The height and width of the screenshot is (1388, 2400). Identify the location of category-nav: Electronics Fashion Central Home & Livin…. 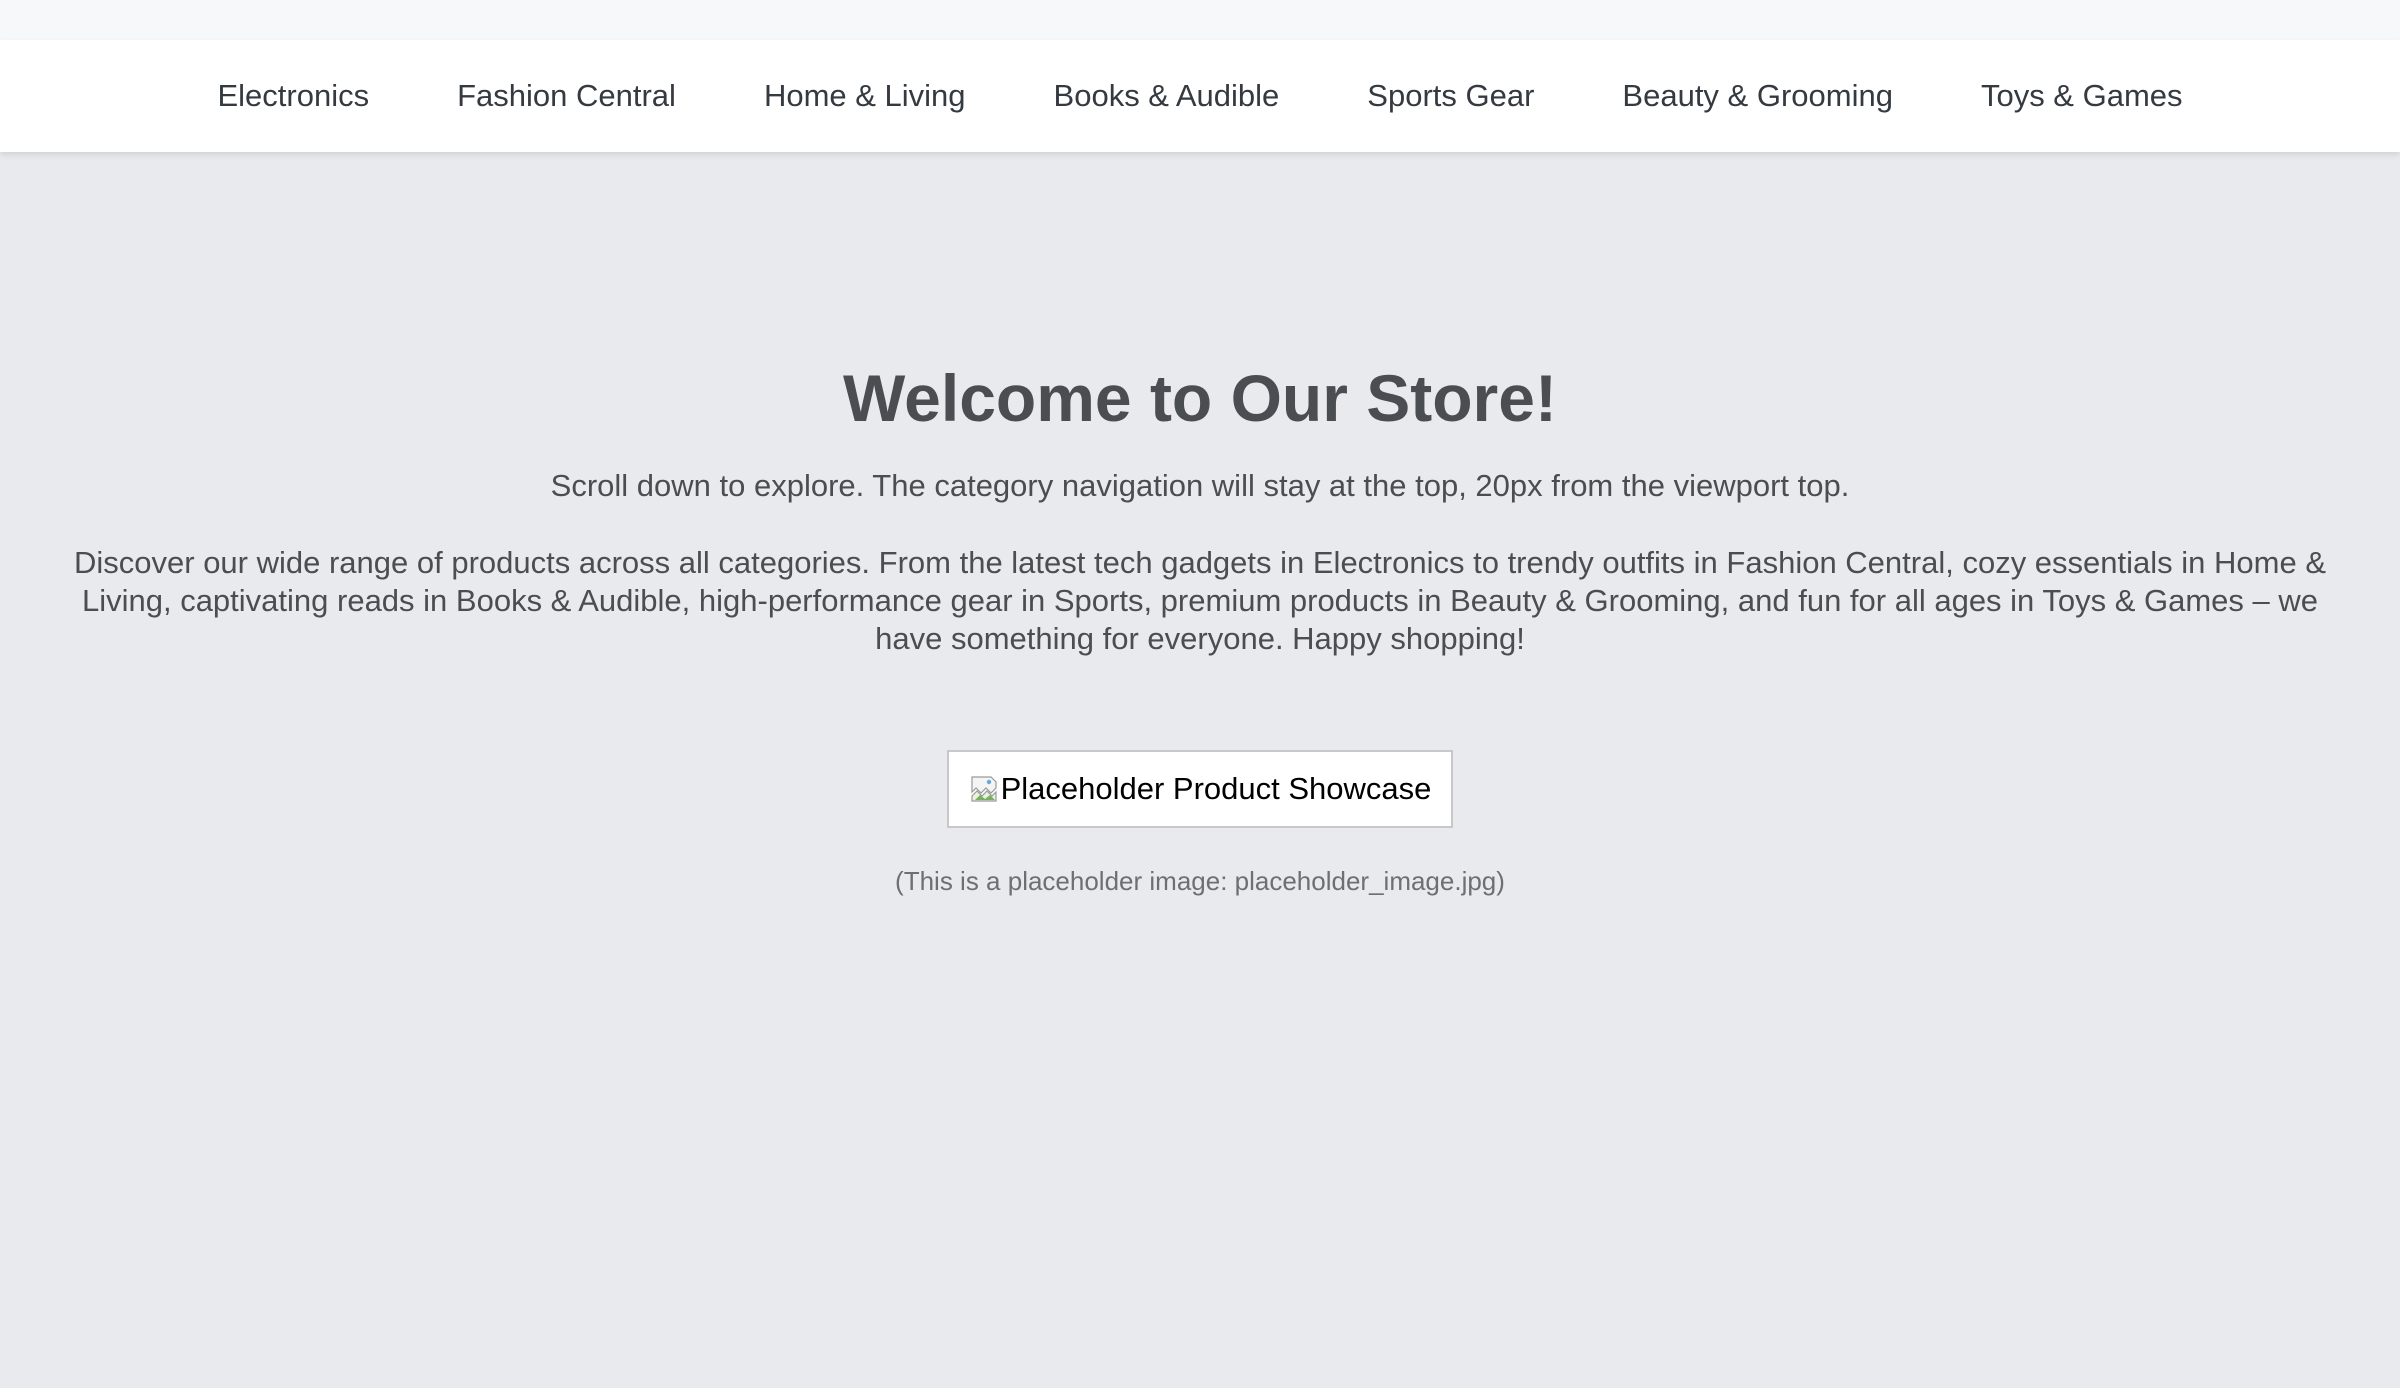
(1200, 96).